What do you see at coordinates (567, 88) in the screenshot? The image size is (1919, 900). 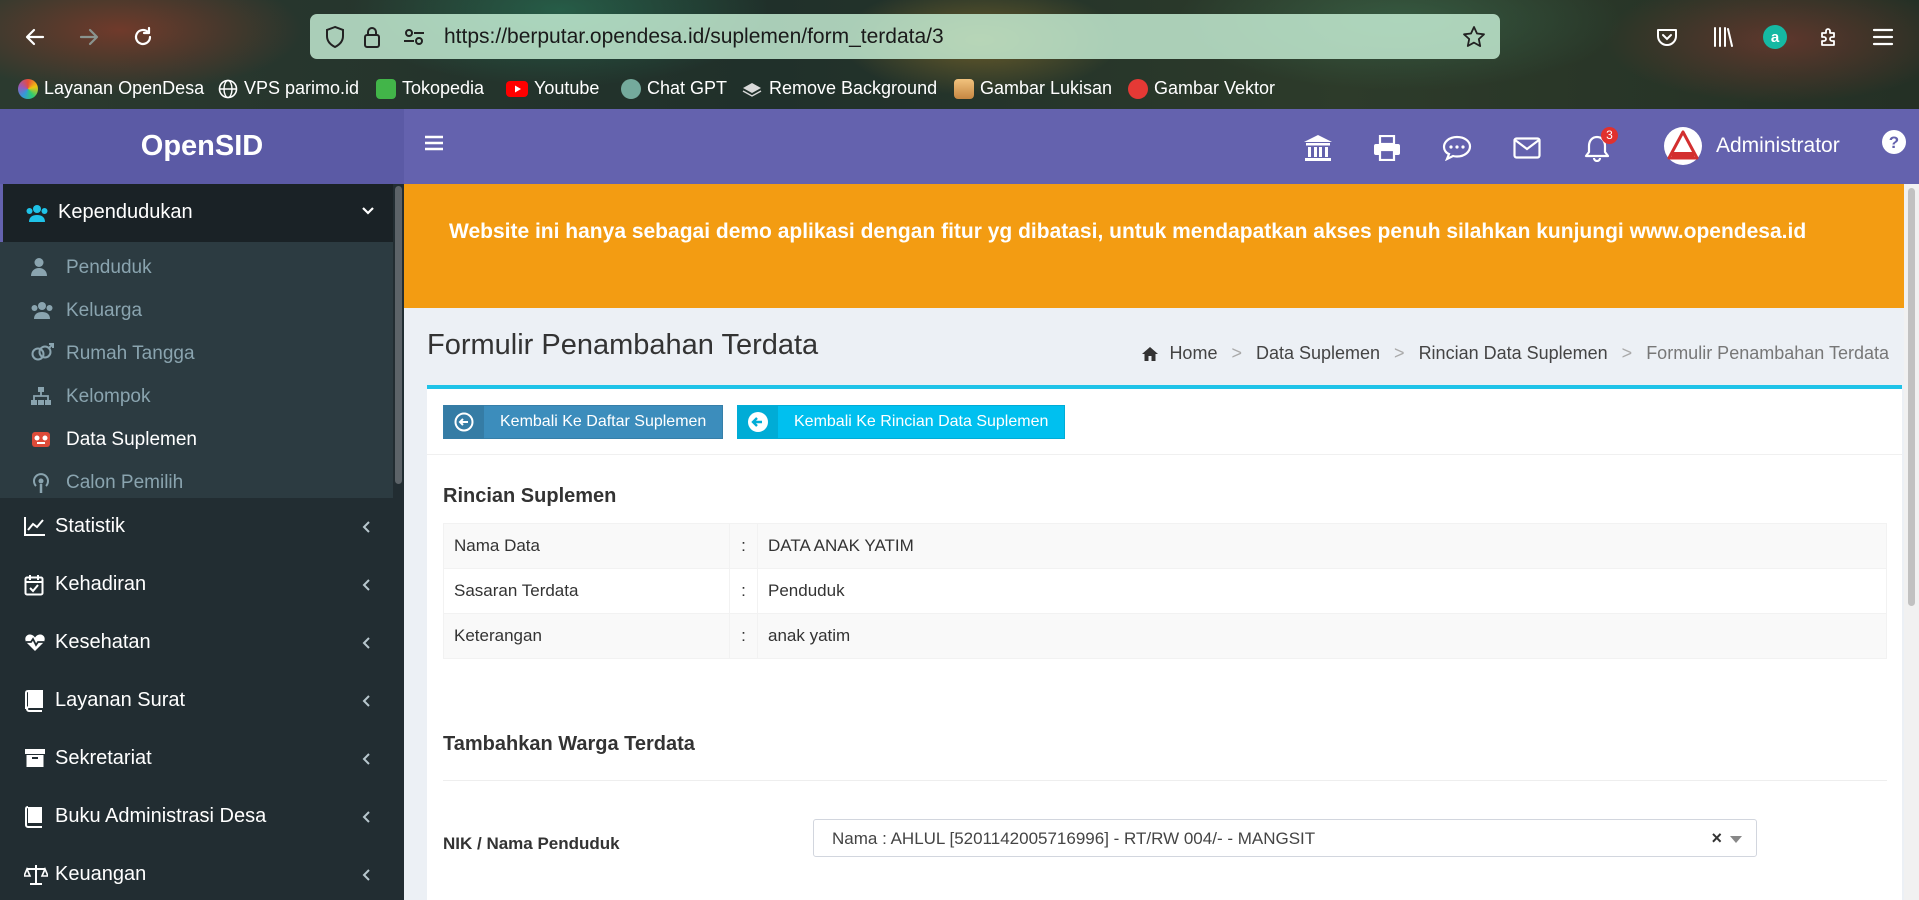 I see `bookmark-label: Youtube` at bounding box center [567, 88].